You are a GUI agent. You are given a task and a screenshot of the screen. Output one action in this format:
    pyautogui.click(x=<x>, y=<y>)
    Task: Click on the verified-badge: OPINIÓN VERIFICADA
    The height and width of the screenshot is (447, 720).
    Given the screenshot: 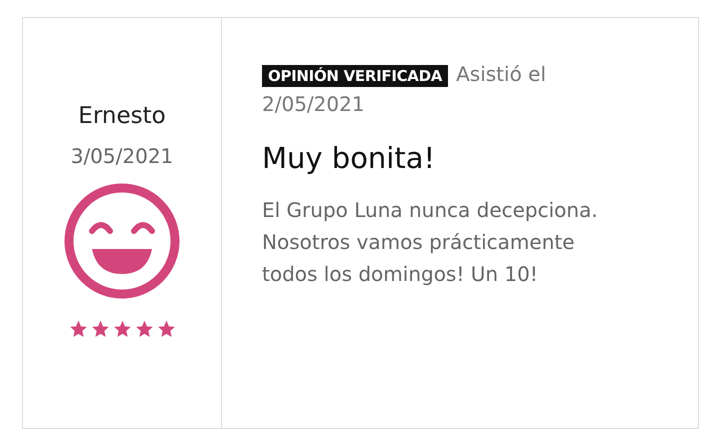 What is the action you would take?
    pyautogui.click(x=355, y=76)
    